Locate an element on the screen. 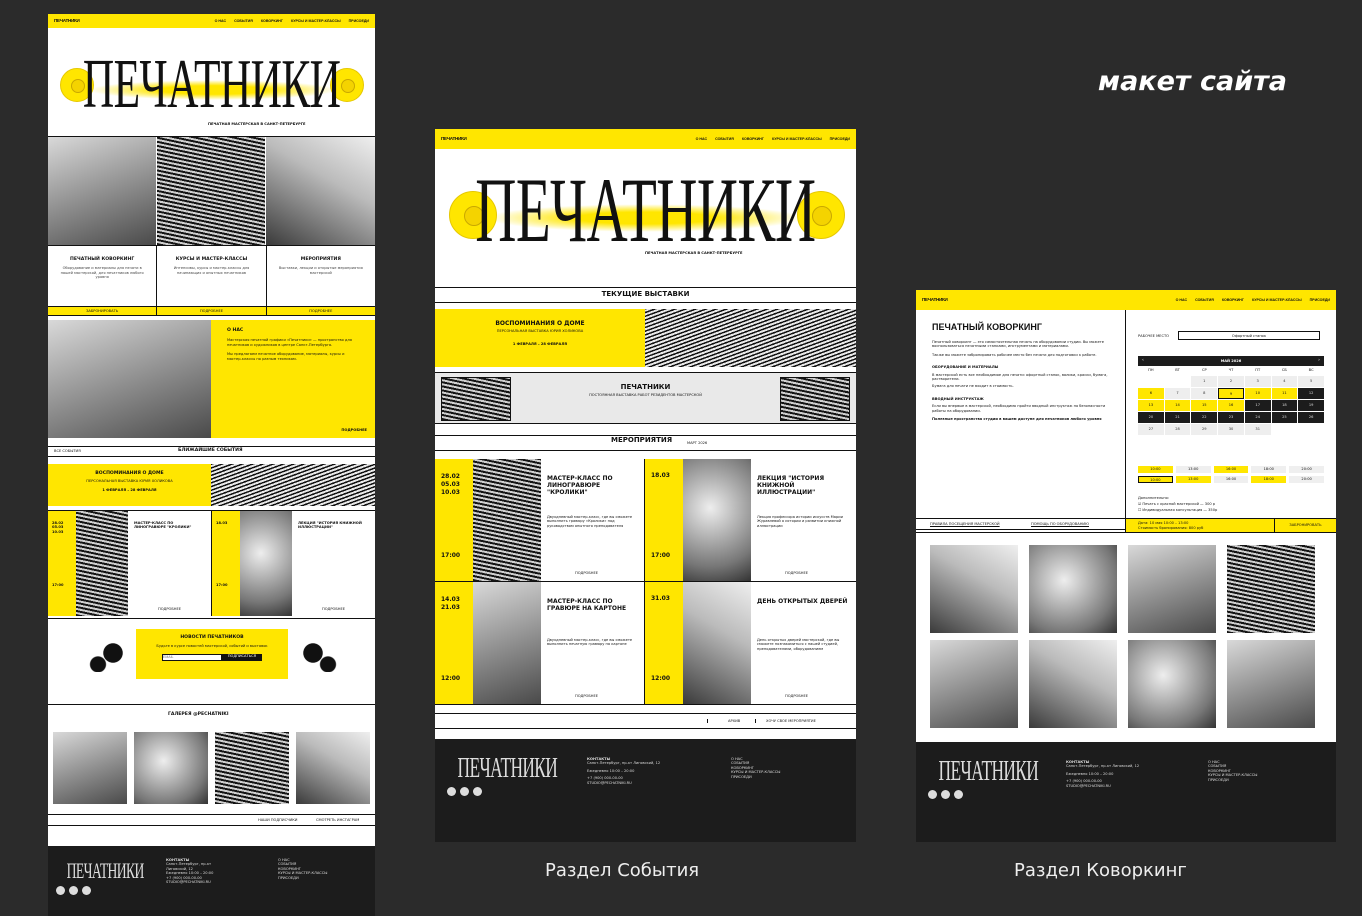  event-card-2-more: ПОДРОБНЕЕ is located at coordinates (796, 573).